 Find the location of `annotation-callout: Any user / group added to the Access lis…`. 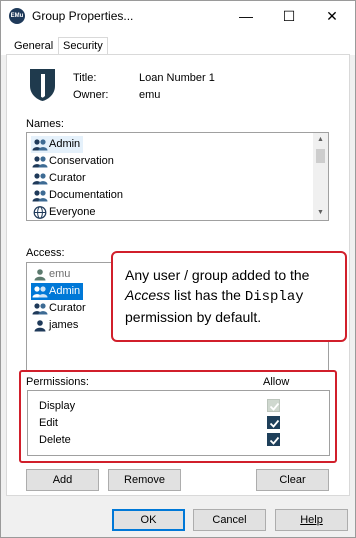

annotation-callout: Any user / group added to the Access lis… is located at coordinates (229, 296).